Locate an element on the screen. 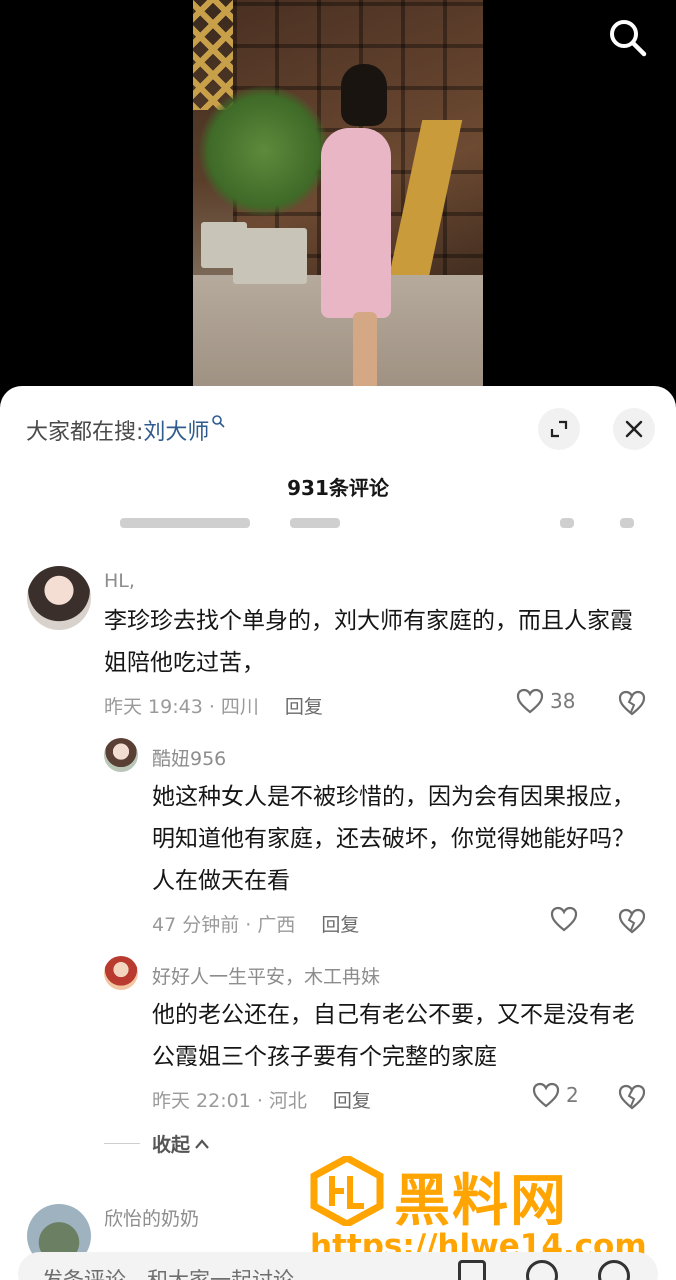 The image size is (676, 1280). expand-icon is located at coordinates (559, 429).